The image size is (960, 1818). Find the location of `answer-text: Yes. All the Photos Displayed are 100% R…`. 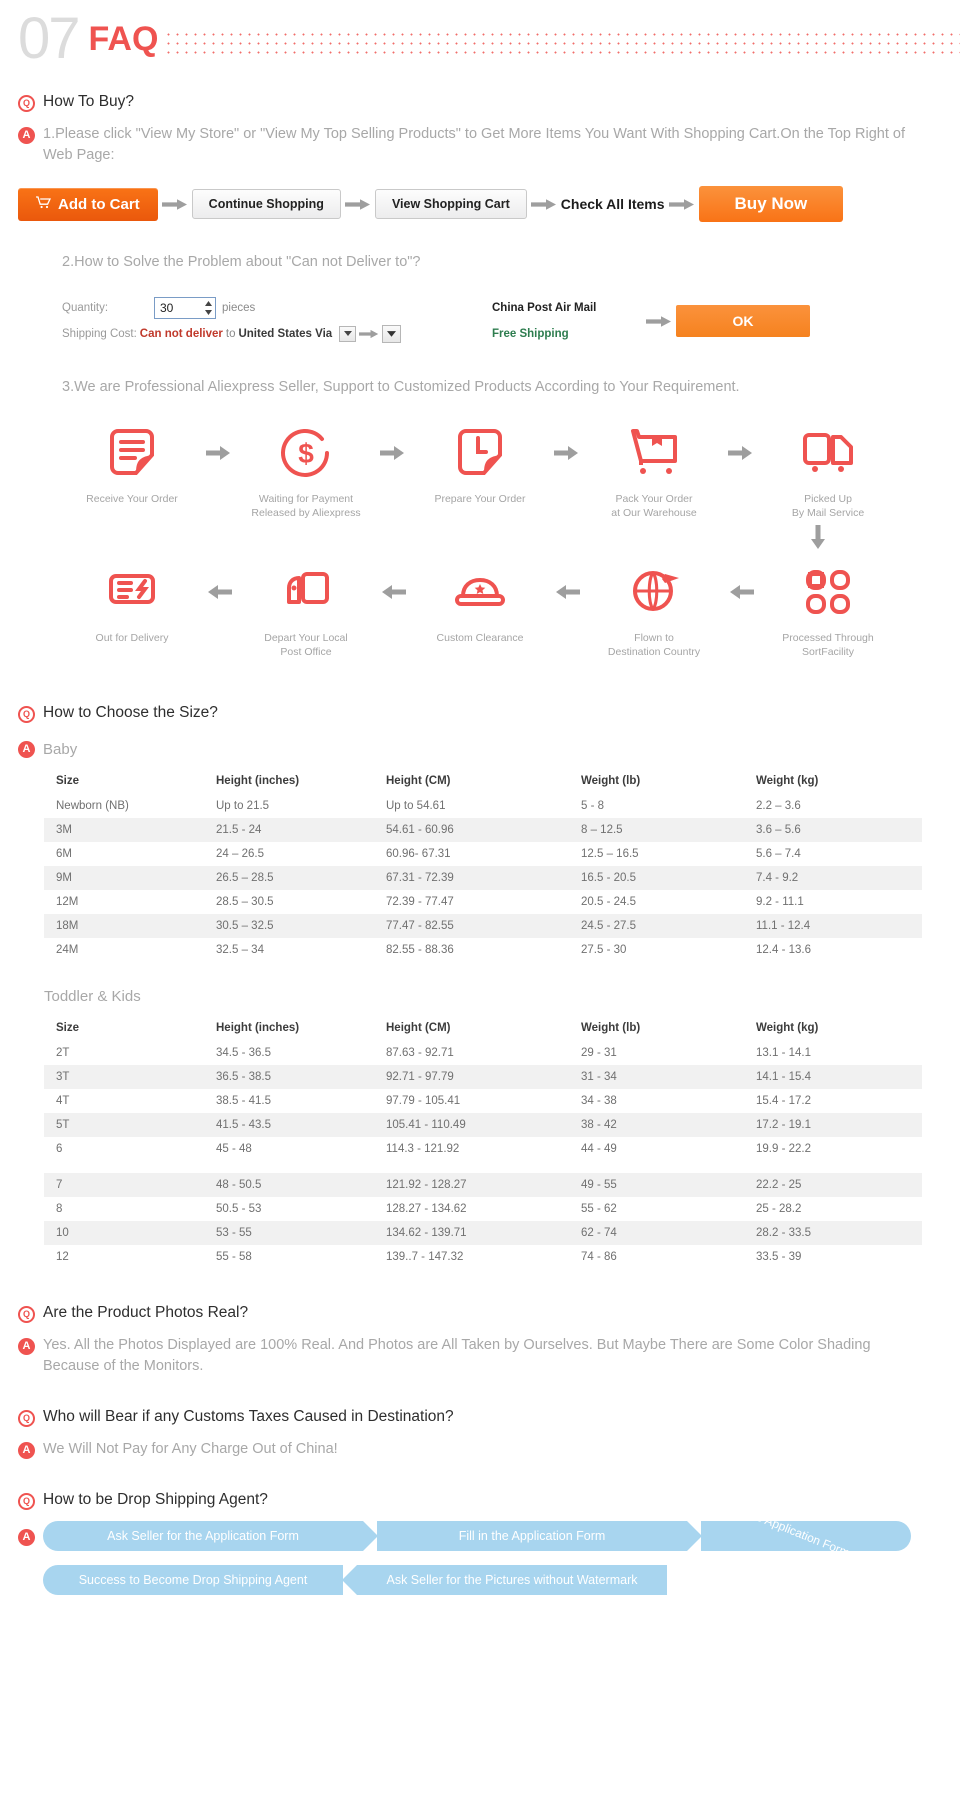

answer-text: Yes. All the Photos Displayed are 100% R… is located at coordinates (457, 1356).